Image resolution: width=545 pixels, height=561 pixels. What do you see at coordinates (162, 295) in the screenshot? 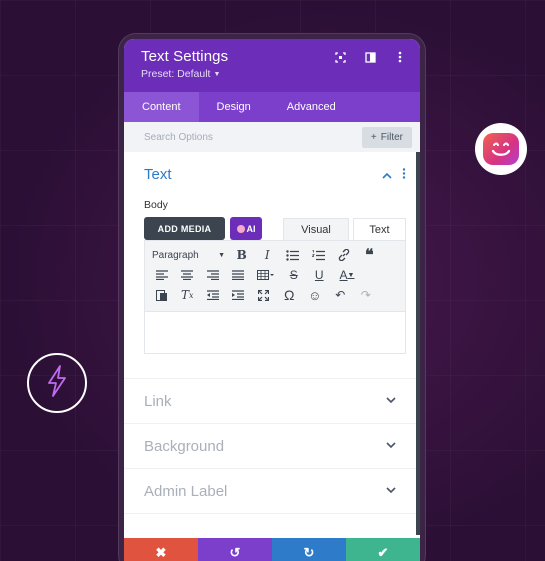
I see `paste-icon` at bounding box center [162, 295].